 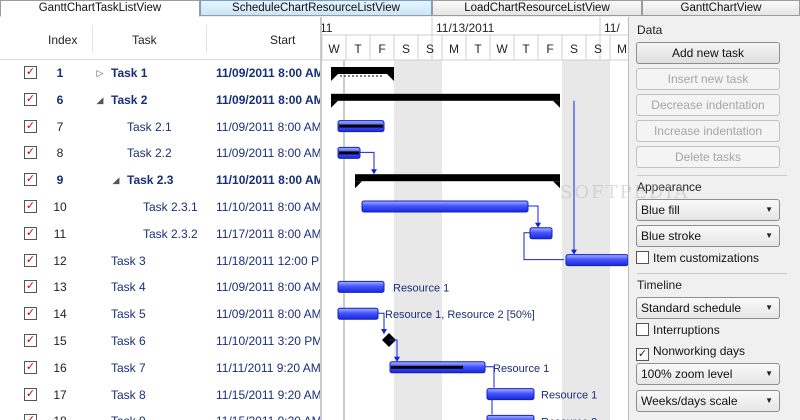 I want to click on day-label: T, so click(x=526, y=49).